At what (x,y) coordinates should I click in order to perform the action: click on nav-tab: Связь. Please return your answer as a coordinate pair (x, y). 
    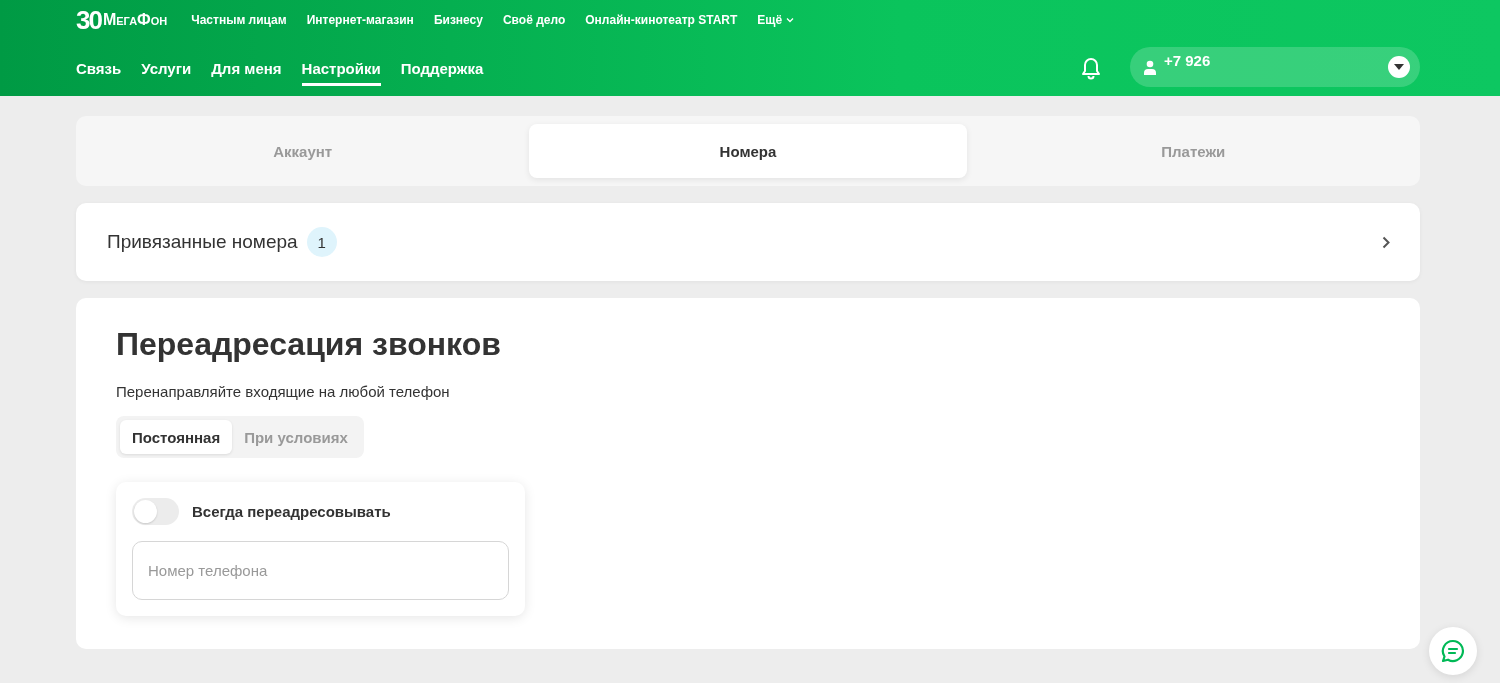
    Looking at the image, I should click on (99, 69).